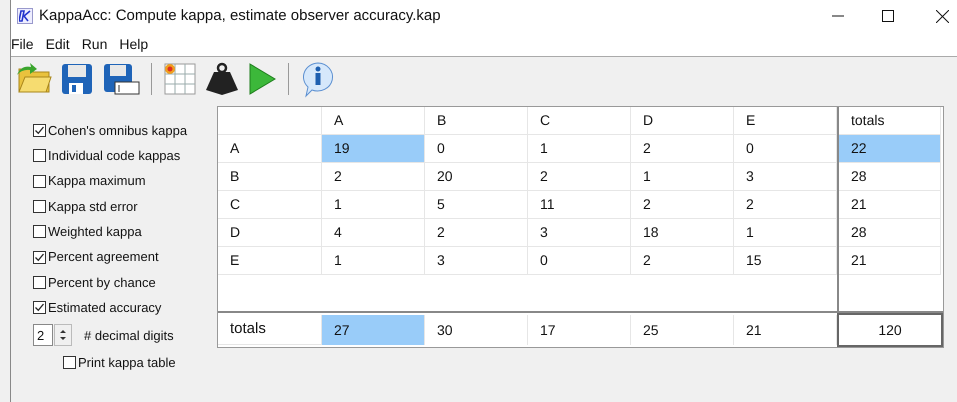 The height and width of the screenshot is (402, 957). I want to click on window-title: KappaAcc: Compute kappa, estimate observer accuracy.kap, so click(240, 16).